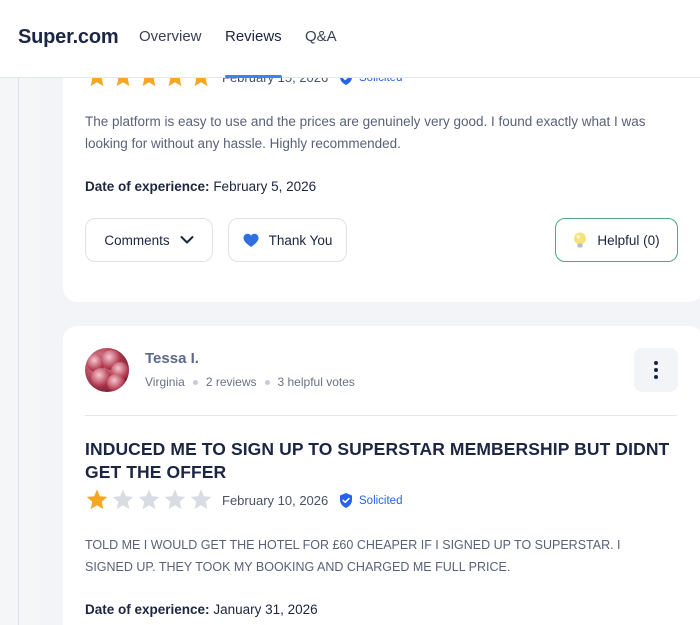  I want to click on date-of-experience: Date of experience: January 31, 2026, so click(201, 609).